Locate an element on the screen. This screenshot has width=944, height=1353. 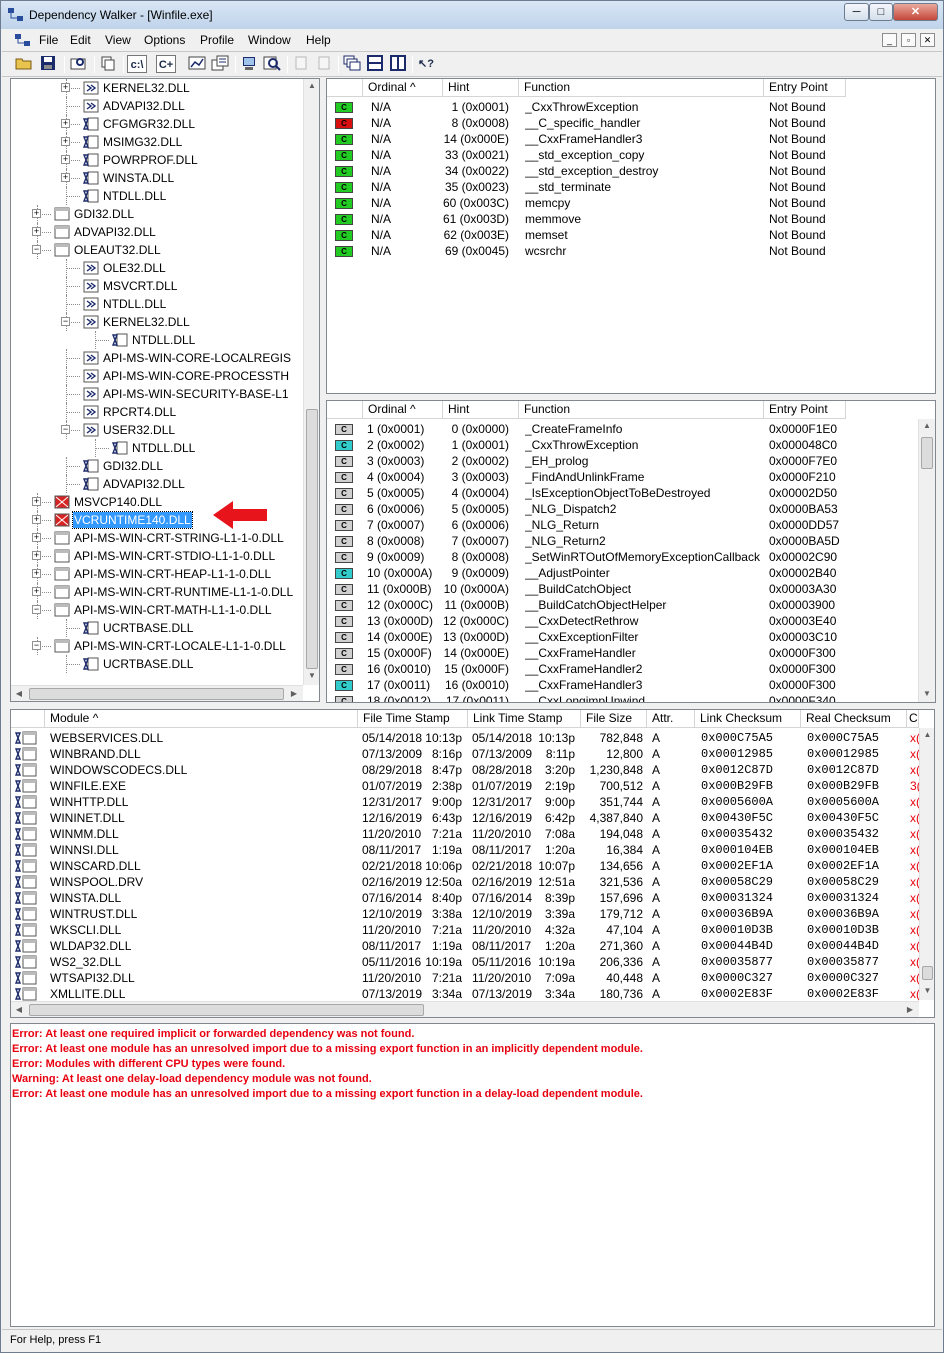
chart-icon is located at coordinates (197, 64).